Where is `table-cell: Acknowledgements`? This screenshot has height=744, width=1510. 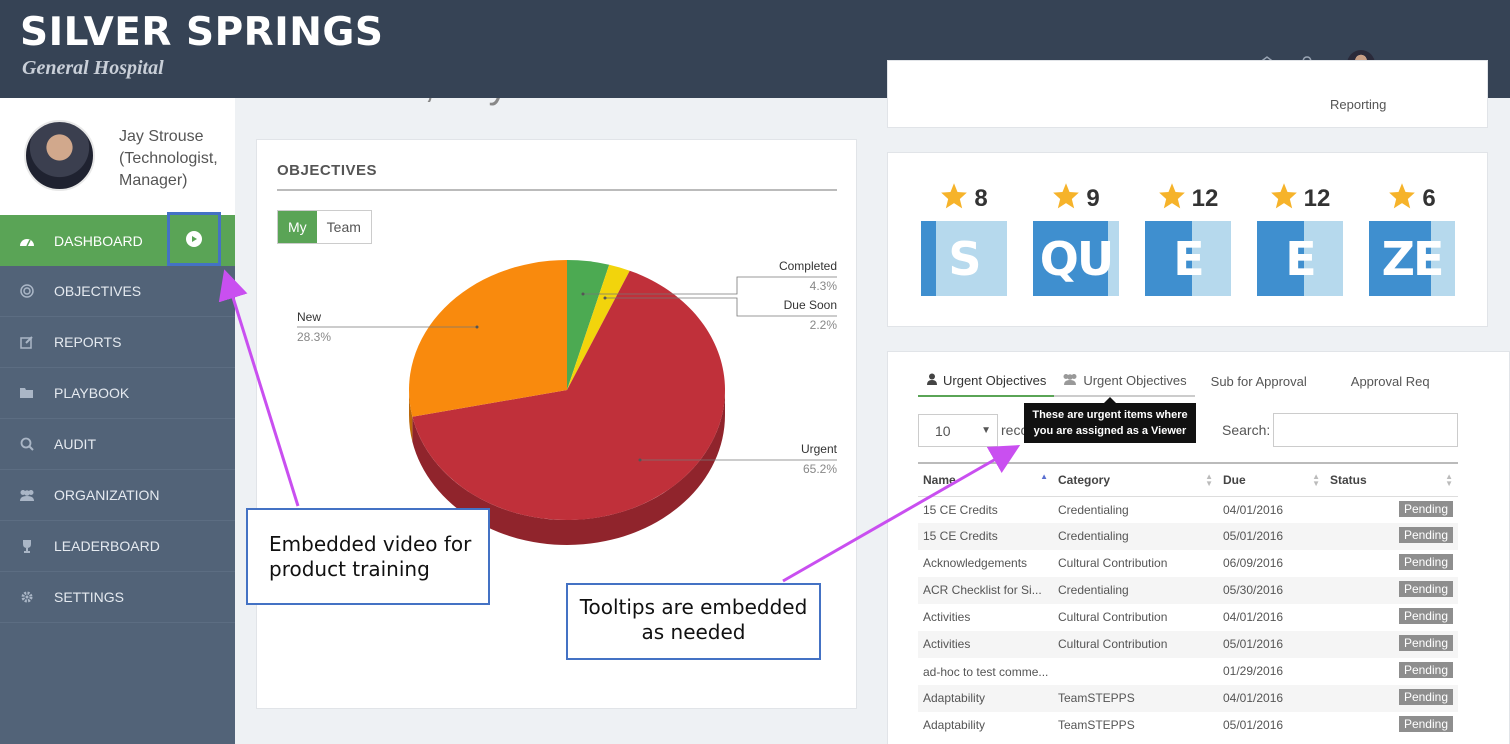 table-cell: Acknowledgements is located at coordinates (985, 563).